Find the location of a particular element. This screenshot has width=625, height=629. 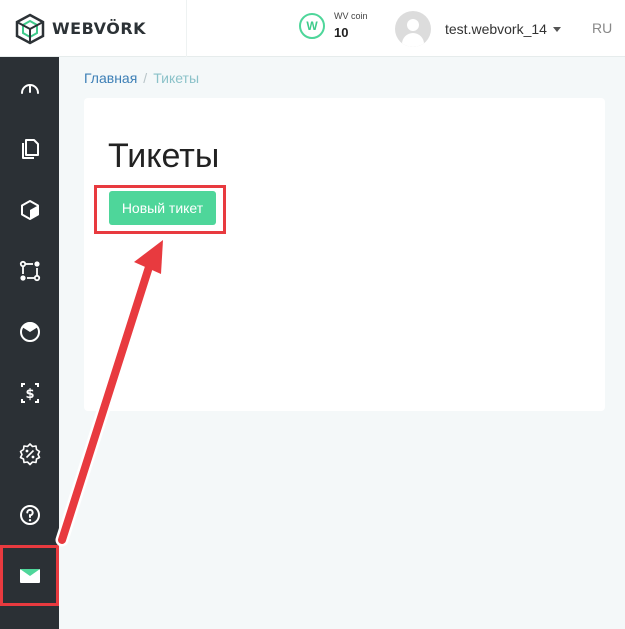

logo-text: WEBVÖRK is located at coordinates (99, 28).